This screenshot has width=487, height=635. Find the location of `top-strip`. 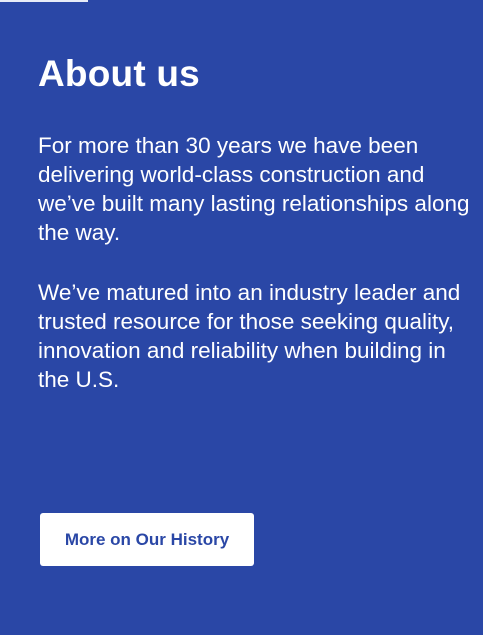

top-strip is located at coordinates (44, 1).